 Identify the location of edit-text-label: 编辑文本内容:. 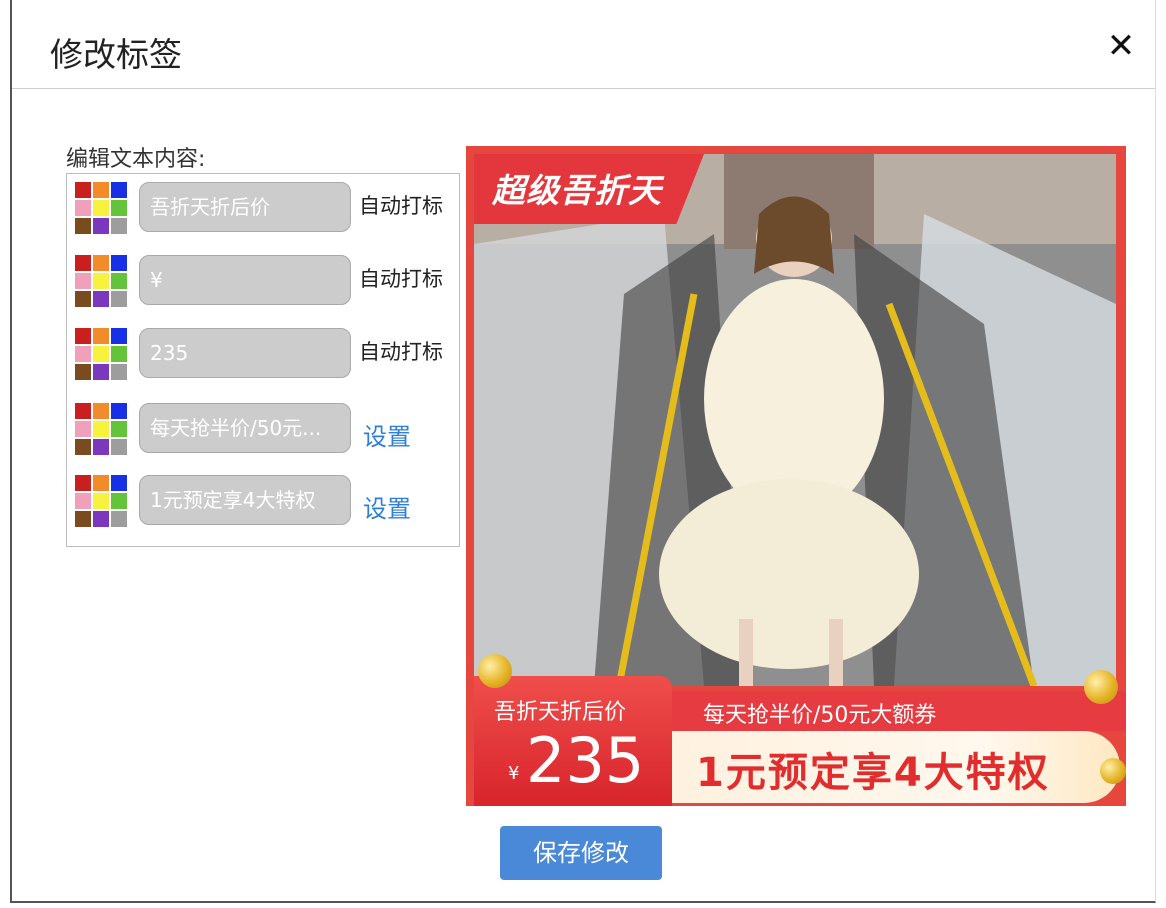
(136, 159).